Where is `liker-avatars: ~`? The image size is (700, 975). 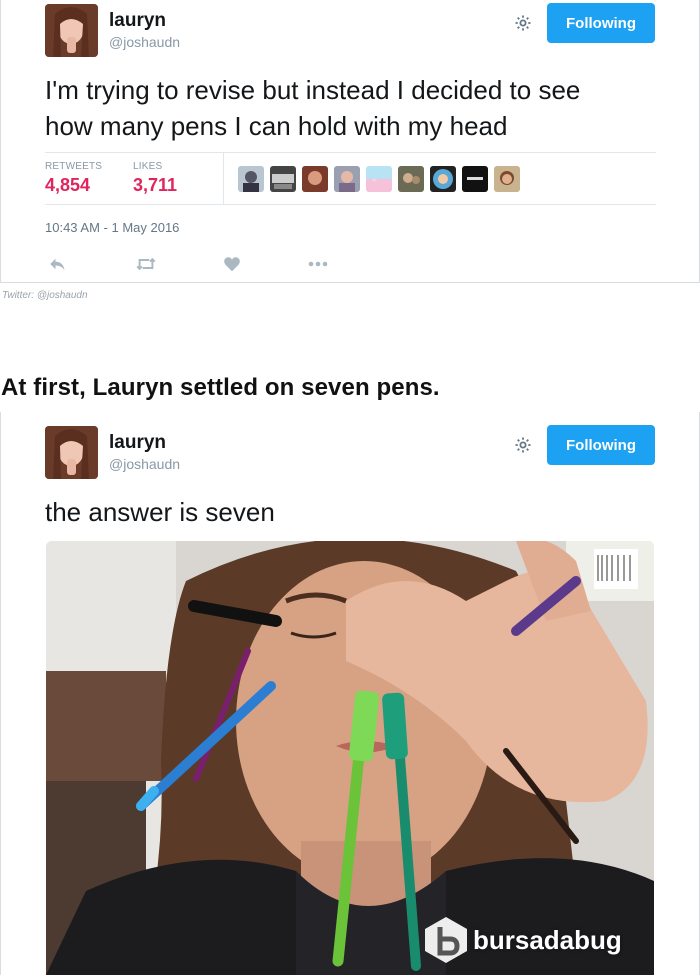 liker-avatars: ~ is located at coordinates (379, 179).